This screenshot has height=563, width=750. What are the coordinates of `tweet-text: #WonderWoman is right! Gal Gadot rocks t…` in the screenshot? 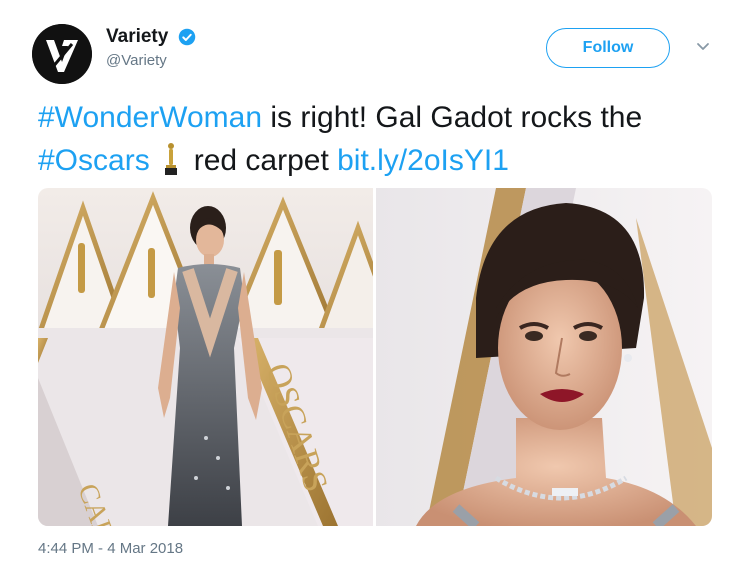 It's located at (383, 139).